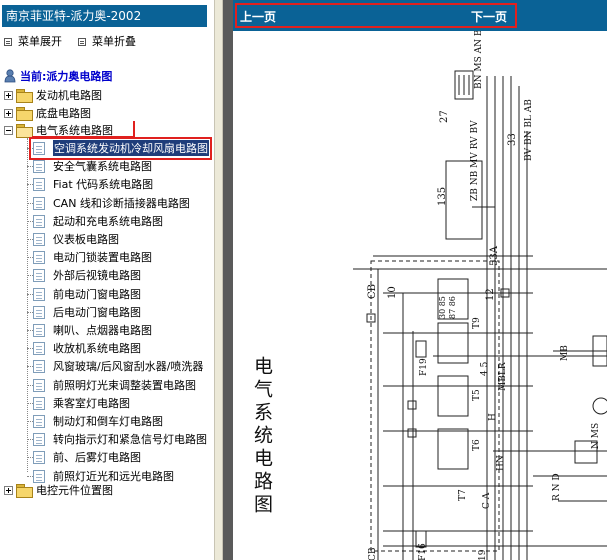 The height and width of the screenshot is (560, 607). Describe the element at coordinates (463, 495) in the screenshot. I see `label-t7: T7` at that location.